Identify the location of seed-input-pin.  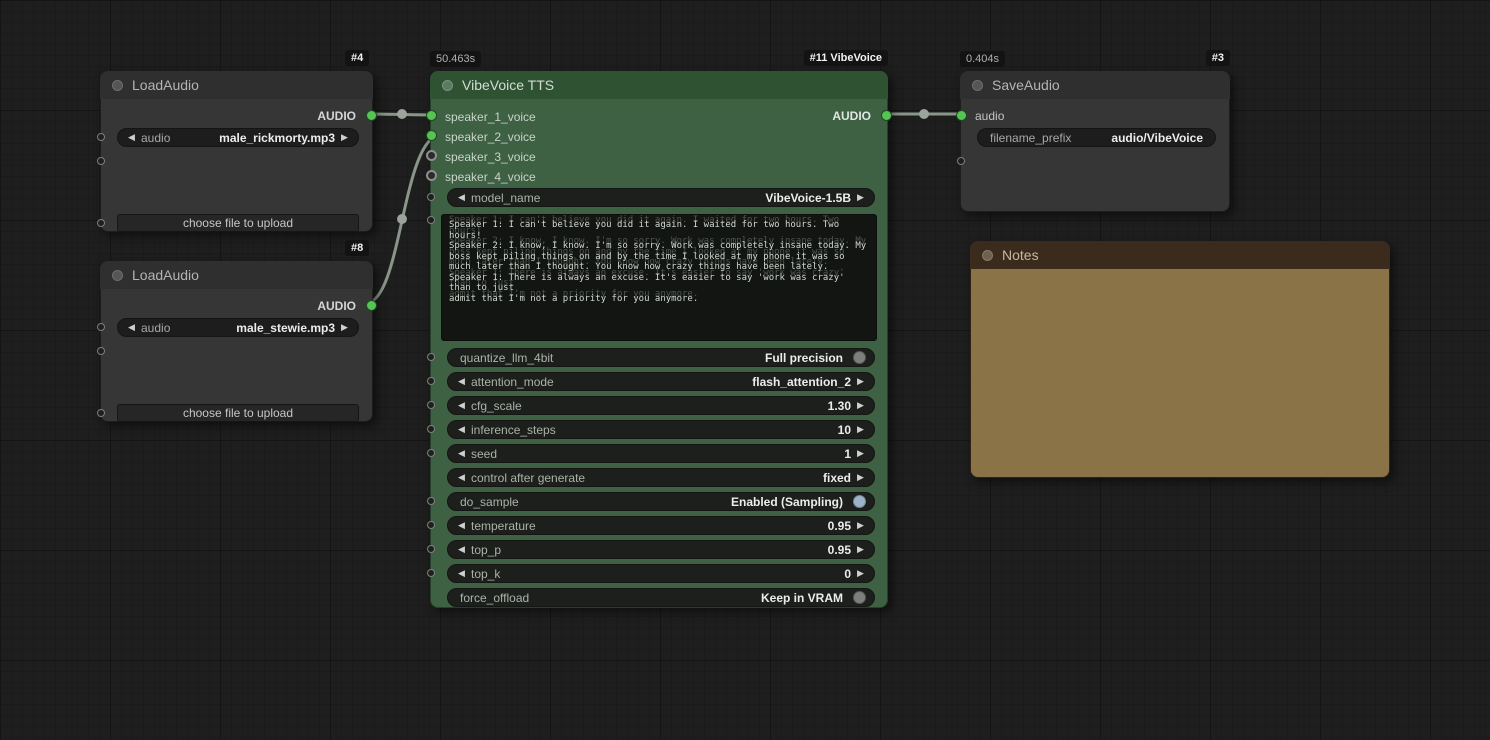
(431, 453).